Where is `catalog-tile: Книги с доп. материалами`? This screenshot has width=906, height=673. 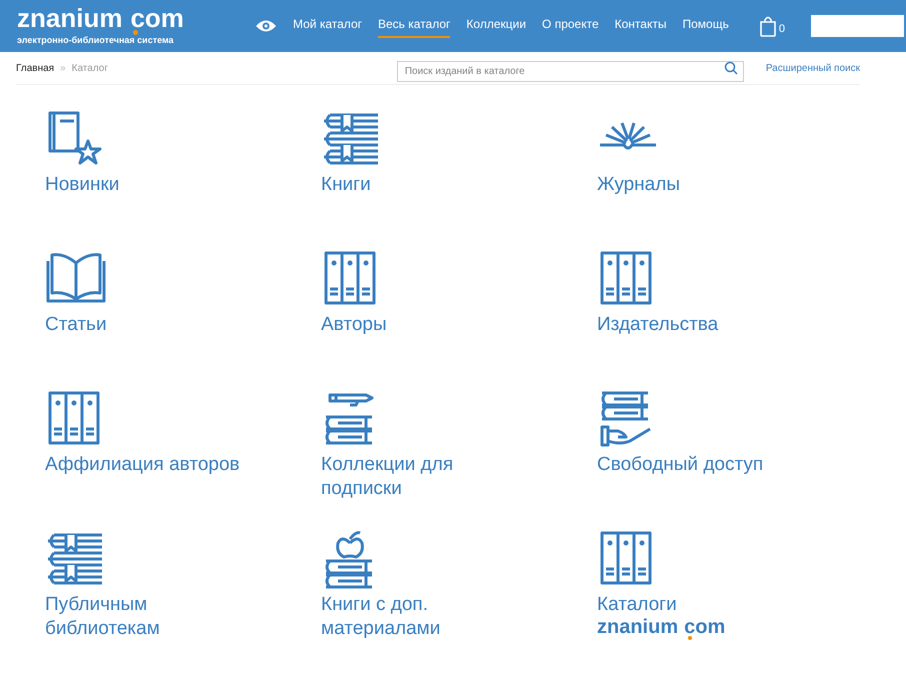
catalog-tile: Книги с доп. материалами is located at coordinates (459, 599).